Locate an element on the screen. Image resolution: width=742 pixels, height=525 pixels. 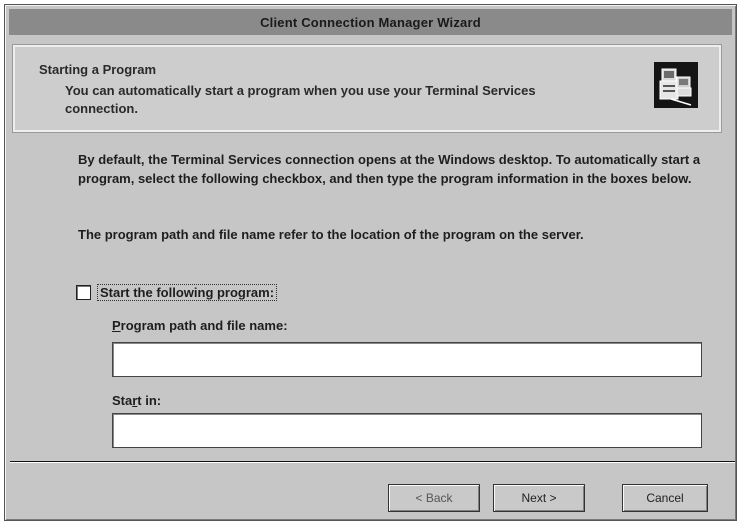
start-program-checkbox is located at coordinates (83, 292).